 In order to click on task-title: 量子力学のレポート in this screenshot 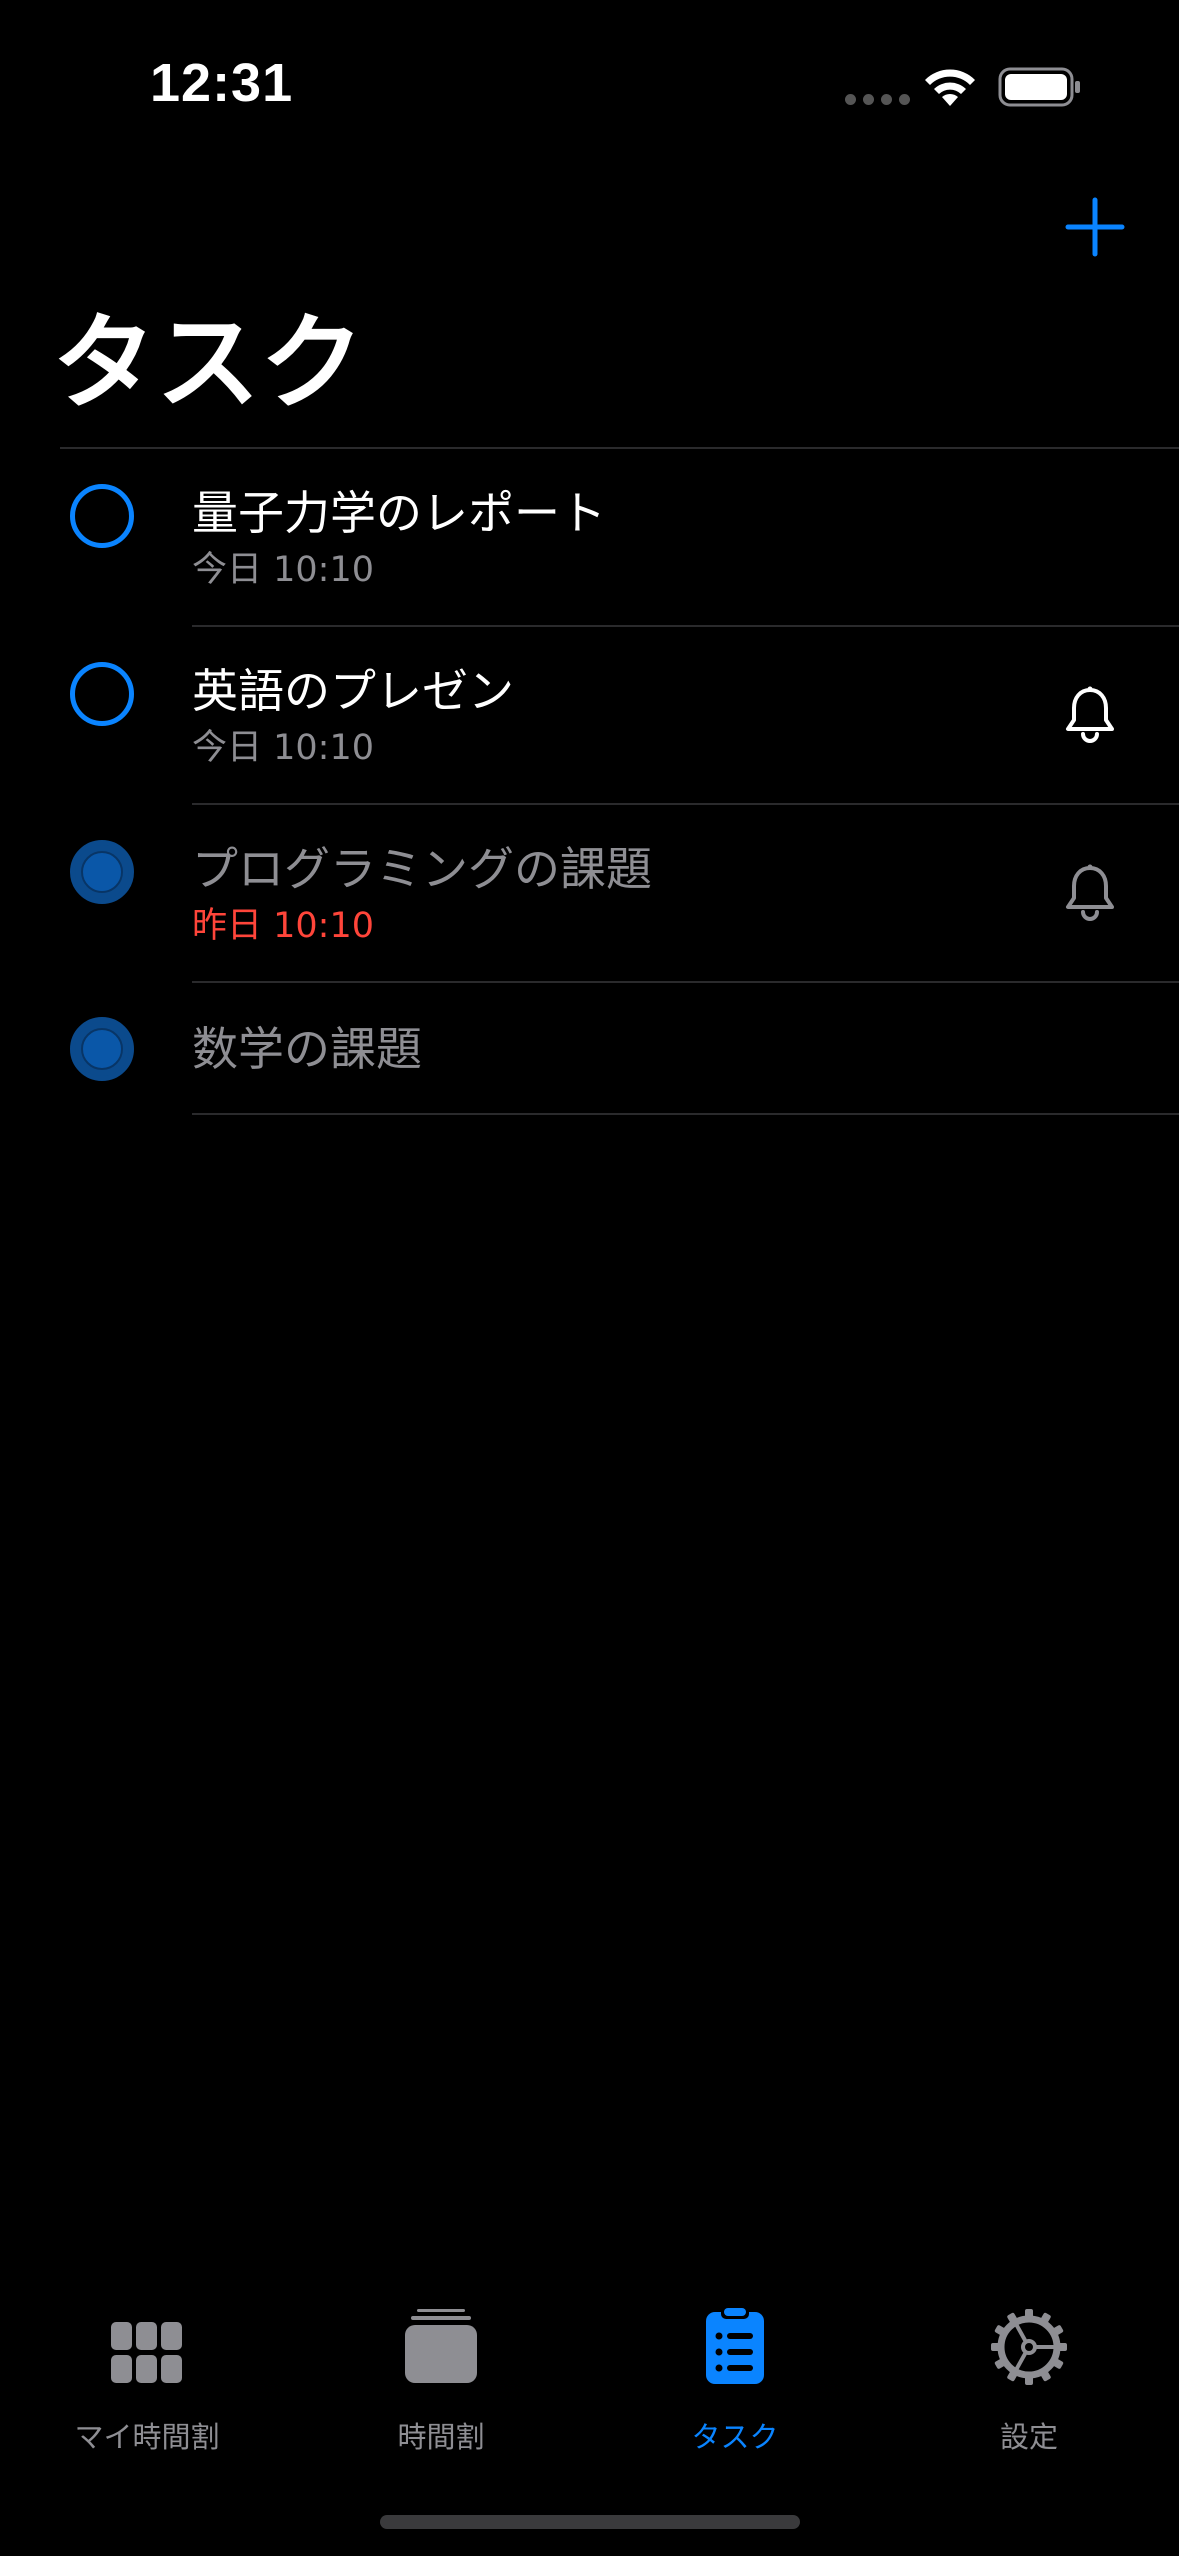, I will do `click(399, 513)`.